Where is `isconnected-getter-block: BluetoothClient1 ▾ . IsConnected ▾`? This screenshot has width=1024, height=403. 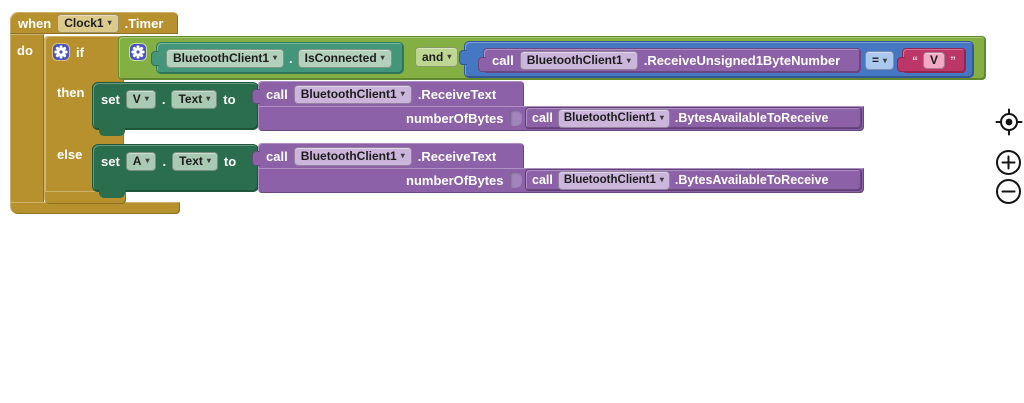 isconnected-getter-block: BluetoothClient1 ▾ . IsConnected ▾ is located at coordinates (277, 58).